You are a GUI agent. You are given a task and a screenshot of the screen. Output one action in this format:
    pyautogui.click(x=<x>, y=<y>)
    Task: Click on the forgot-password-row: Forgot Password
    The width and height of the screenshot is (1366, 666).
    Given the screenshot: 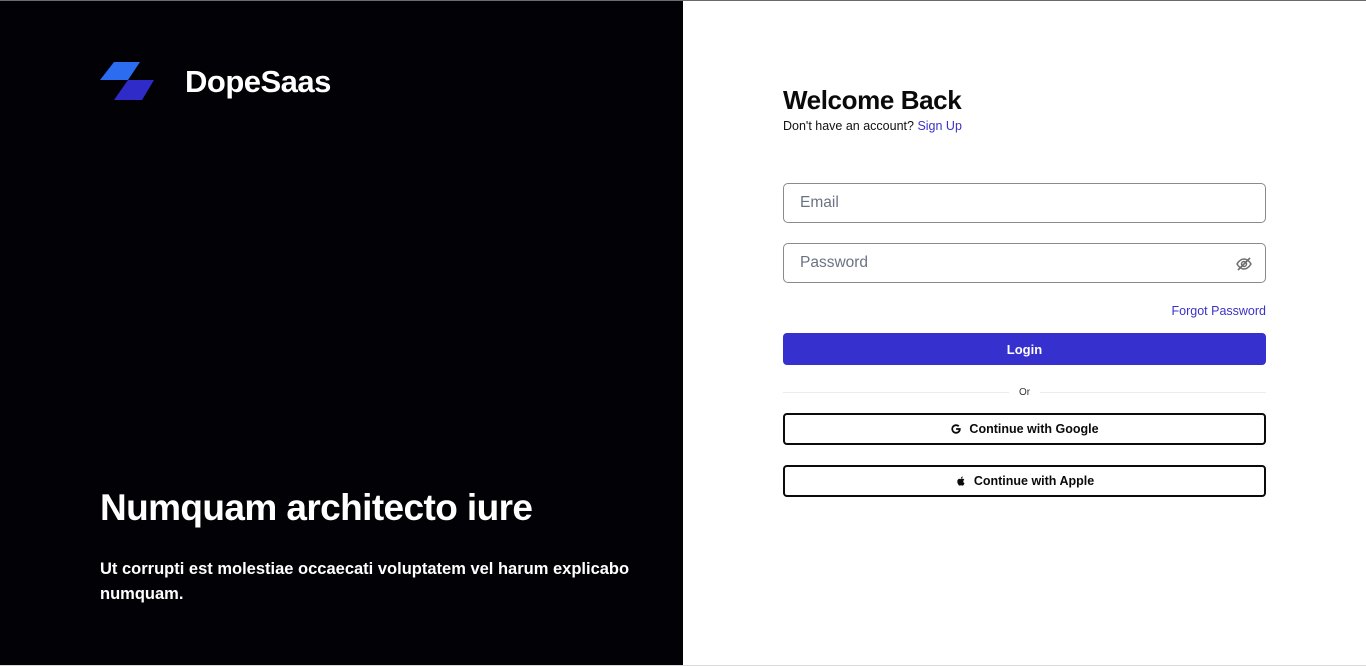 What is the action you would take?
    pyautogui.click(x=1024, y=312)
    